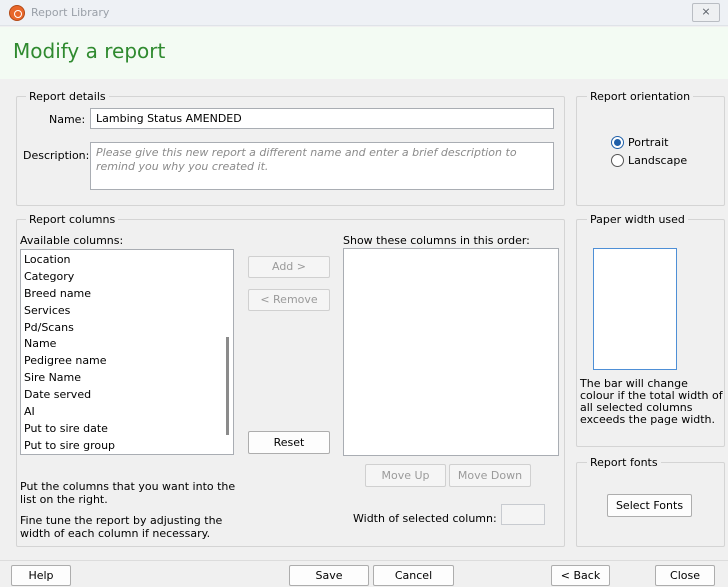 The height and width of the screenshot is (587, 728). Describe the element at coordinates (127, 378) in the screenshot. I see `list-item: Sire Name` at that location.